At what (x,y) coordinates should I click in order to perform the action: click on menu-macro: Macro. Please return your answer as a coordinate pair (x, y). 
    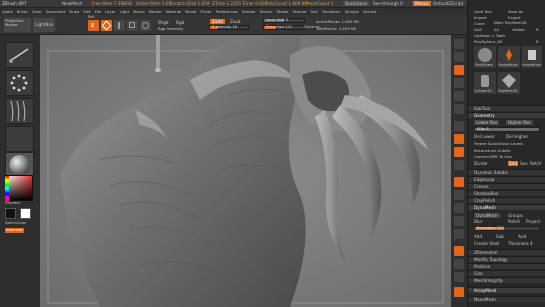
    Looking at the image, I should click on (139, 11).